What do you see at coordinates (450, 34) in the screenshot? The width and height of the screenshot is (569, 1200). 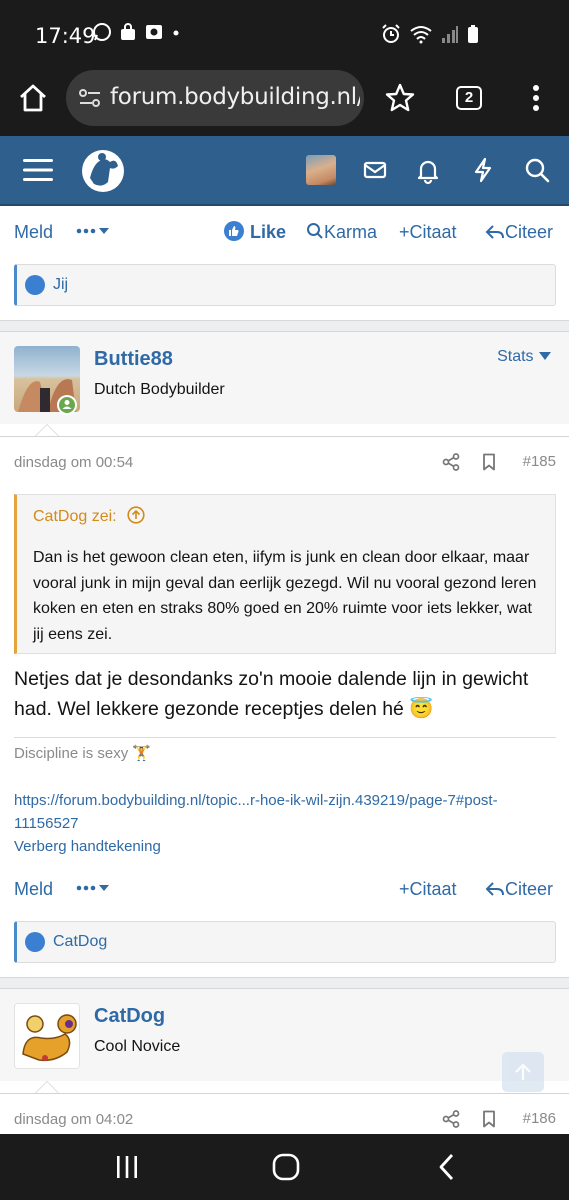 I see `signal-icon` at bounding box center [450, 34].